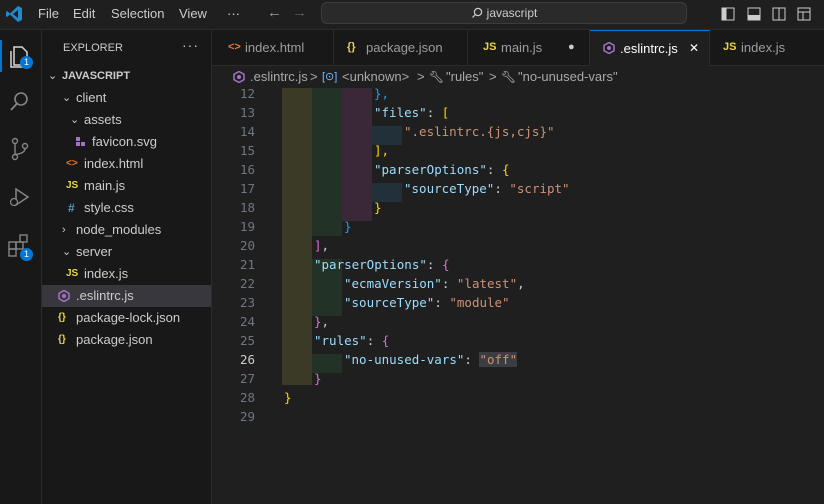 The height and width of the screenshot is (504, 824). I want to click on menu-selection: Selection, so click(137, 13).